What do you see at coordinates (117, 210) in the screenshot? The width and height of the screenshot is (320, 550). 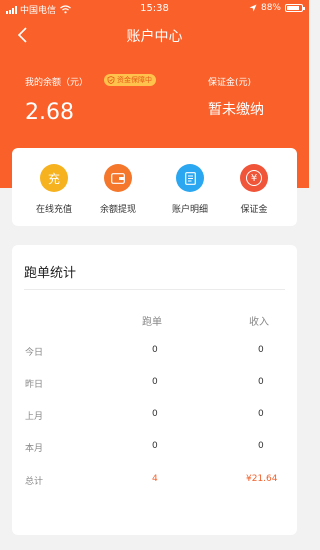 I see `withdraw-label: 余额提现` at bounding box center [117, 210].